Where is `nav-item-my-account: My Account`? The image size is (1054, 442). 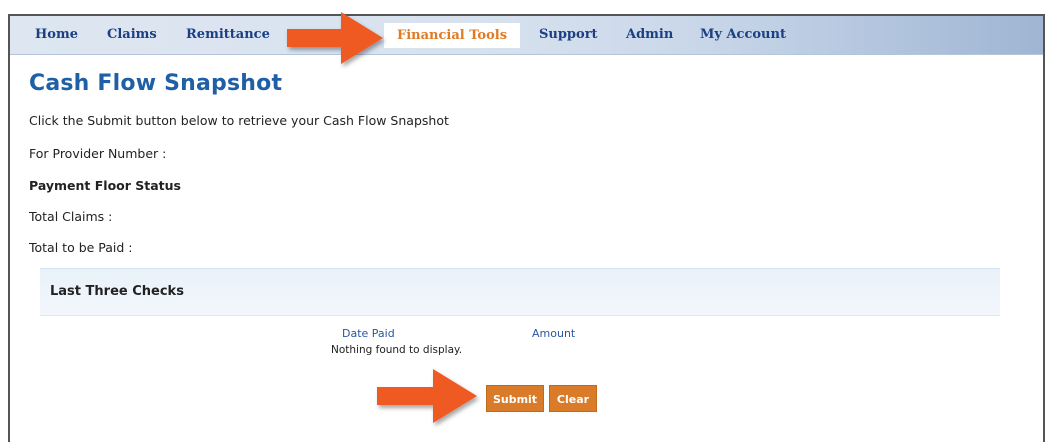
nav-item-my-account: My Account is located at coordinates (743, 34).